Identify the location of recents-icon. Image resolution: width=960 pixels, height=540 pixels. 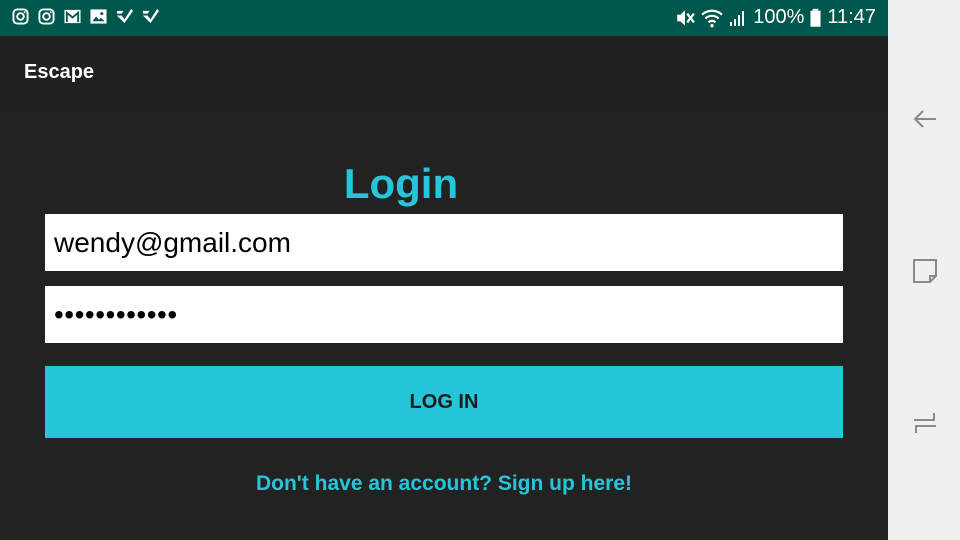
(925, 271).